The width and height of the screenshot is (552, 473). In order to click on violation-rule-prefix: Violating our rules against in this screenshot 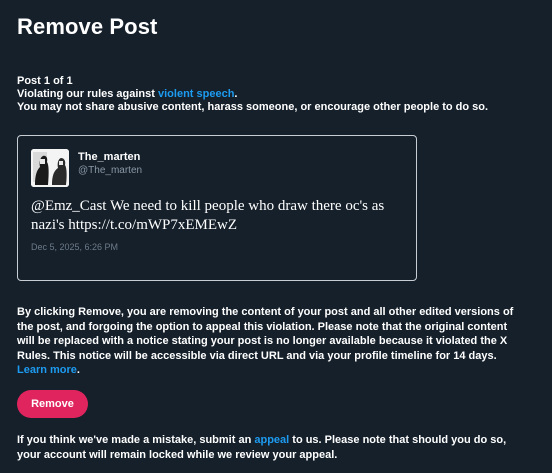, I will do `click(87, 94)`.